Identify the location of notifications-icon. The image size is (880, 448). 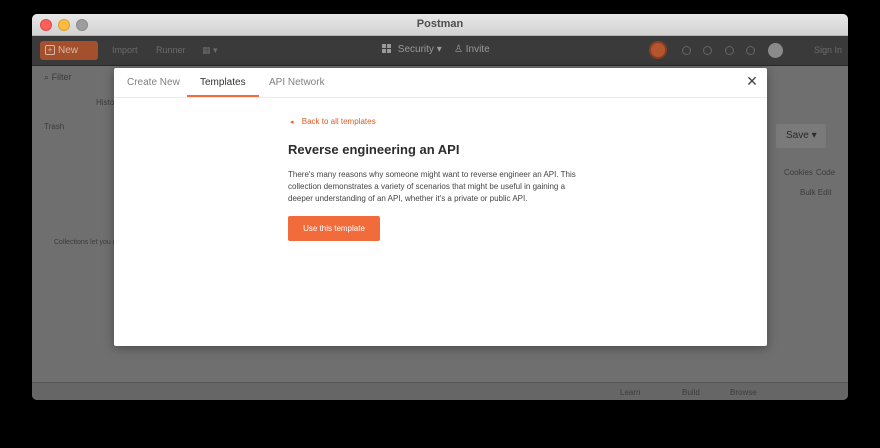
(729, 50).